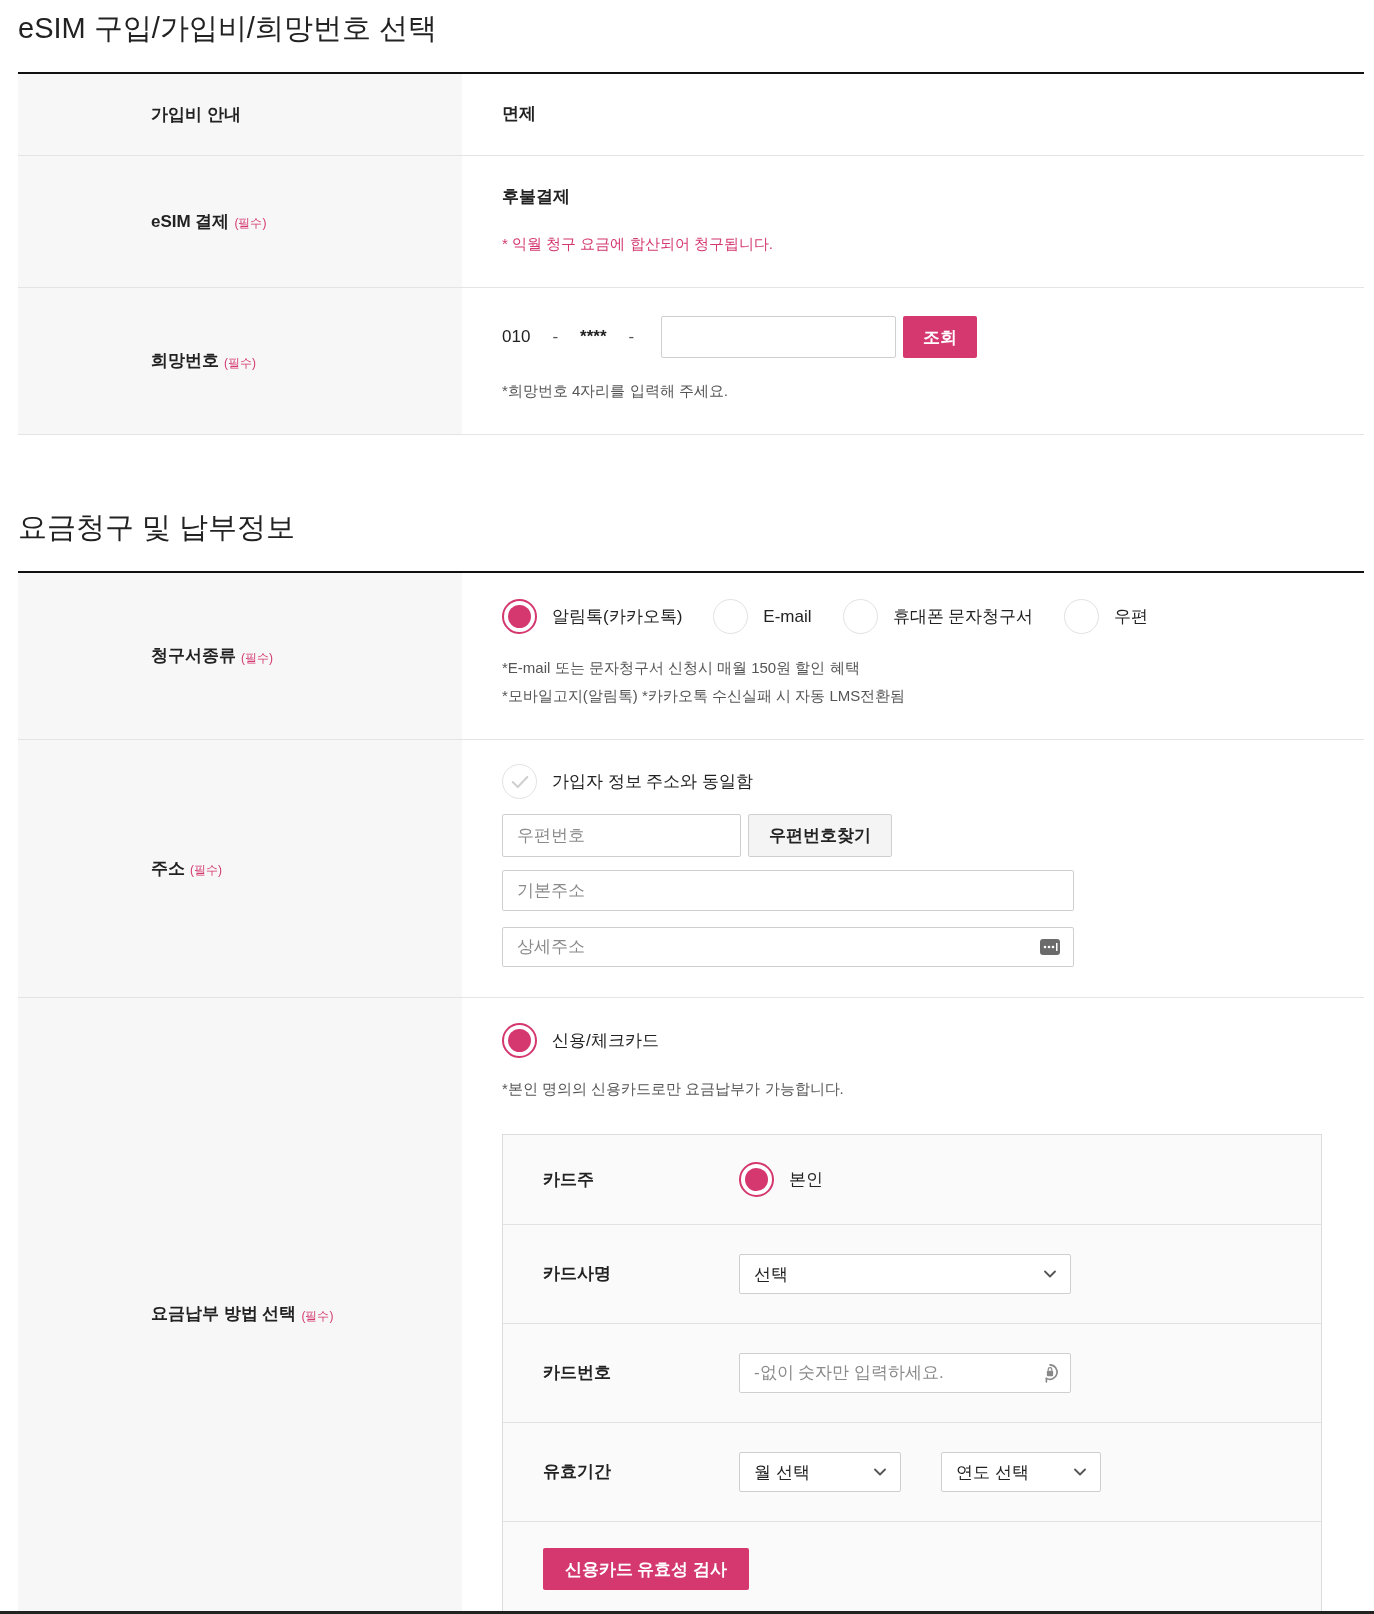 The image size is (1374, 1614). What do you see at coordinates (1131, 616) in the screenshot?
I see `radio-label: 우편` at bounding box center [1131, 616].